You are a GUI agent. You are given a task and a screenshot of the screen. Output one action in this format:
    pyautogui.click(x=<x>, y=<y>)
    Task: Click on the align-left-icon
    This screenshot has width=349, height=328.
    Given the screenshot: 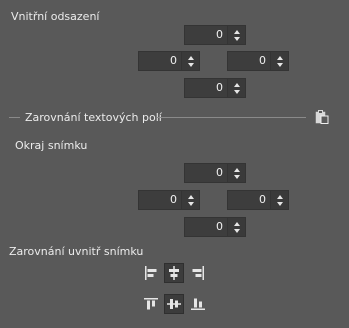 What is the action you would take?
    pyautogui.click(x=151, y=273)
    